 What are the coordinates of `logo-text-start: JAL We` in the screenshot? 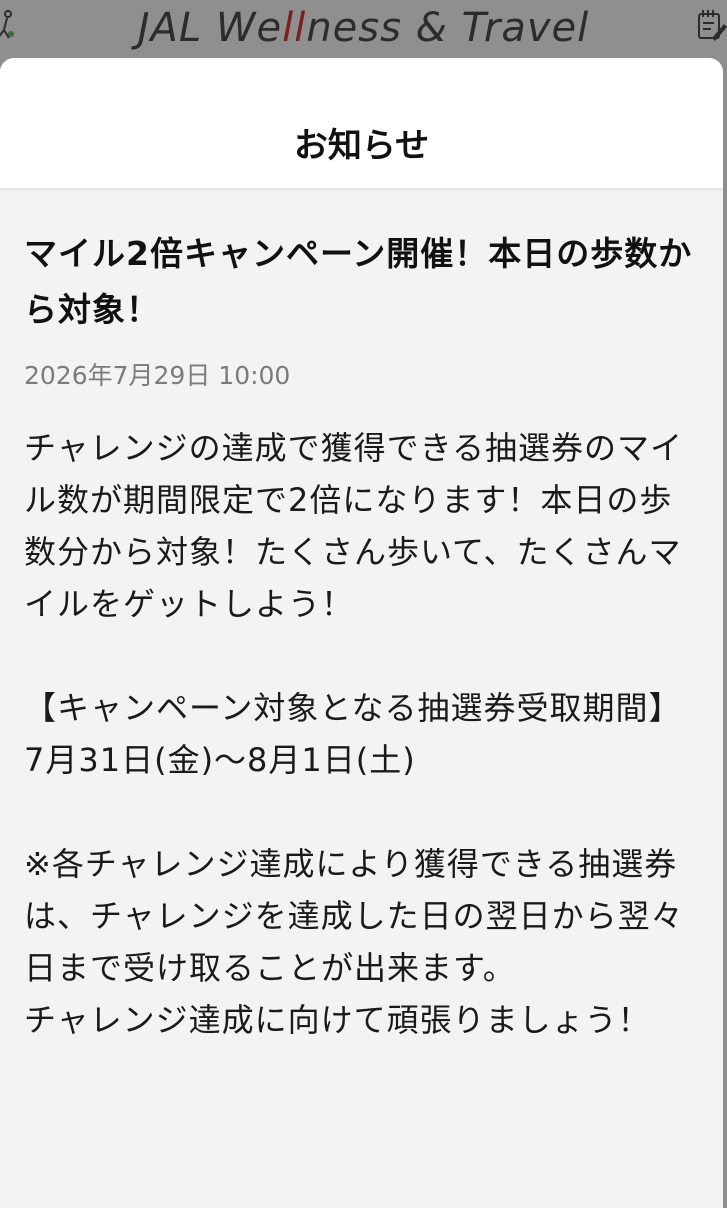 It's located at (210, 28).